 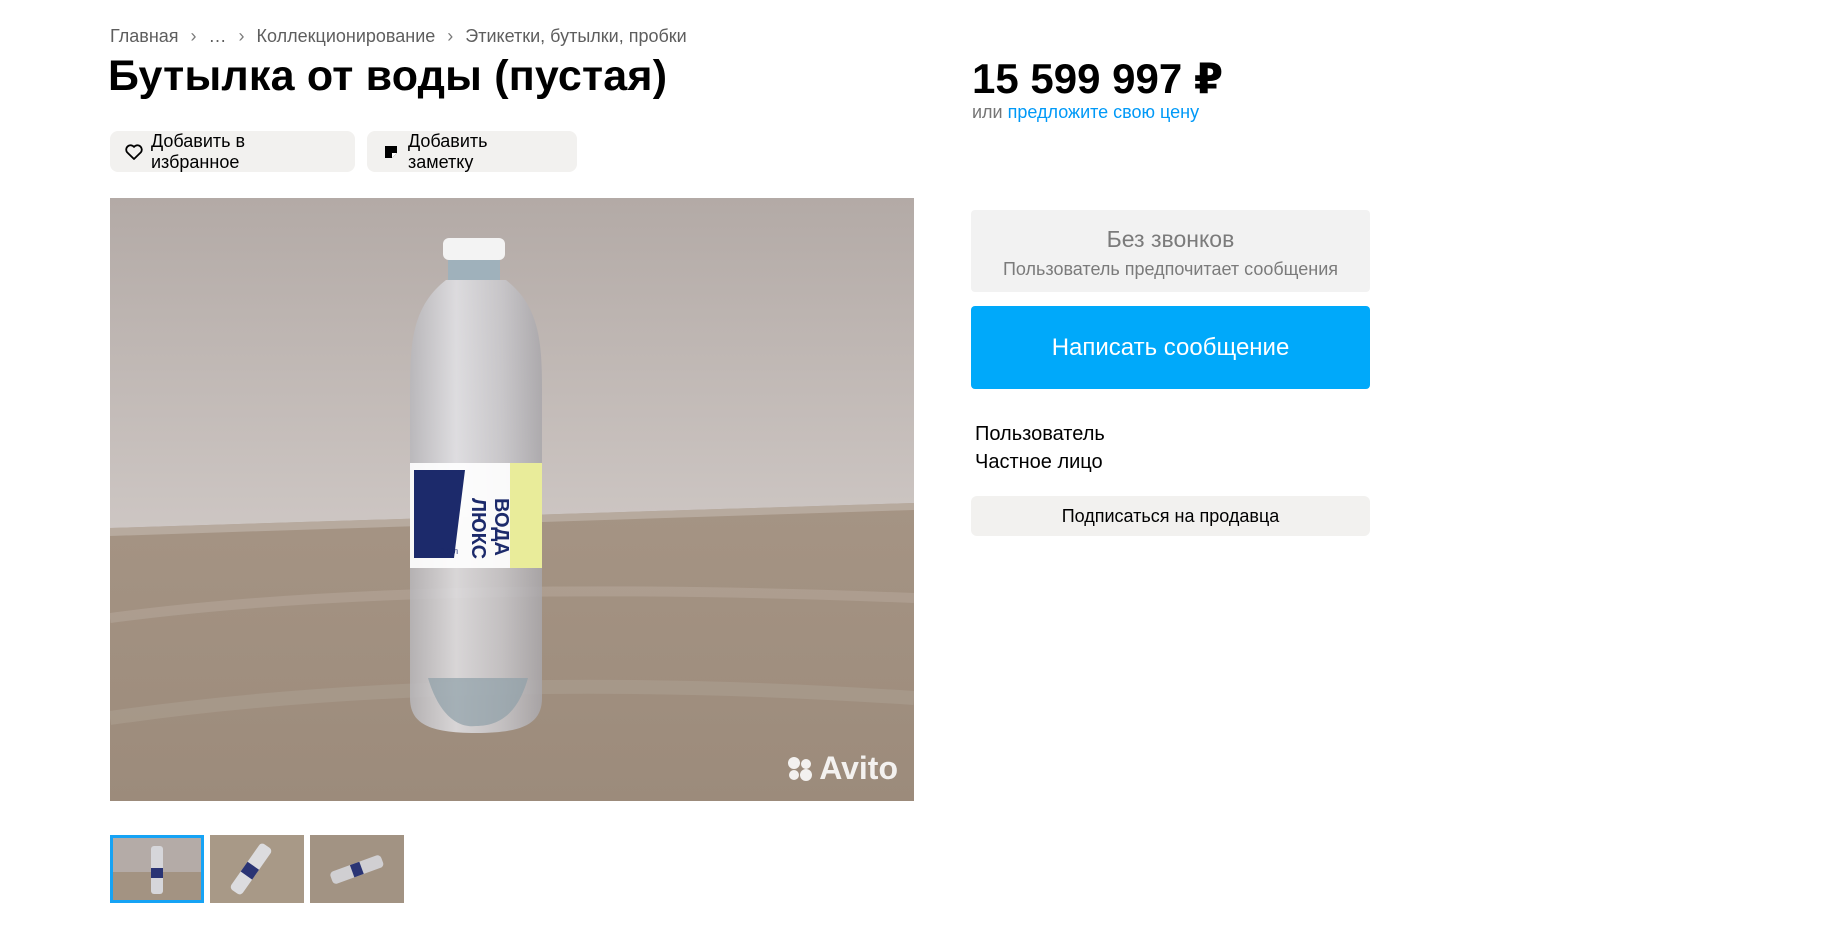 I want to click on price-offer: или предложите свою цену, so click(x=1085, y=112).